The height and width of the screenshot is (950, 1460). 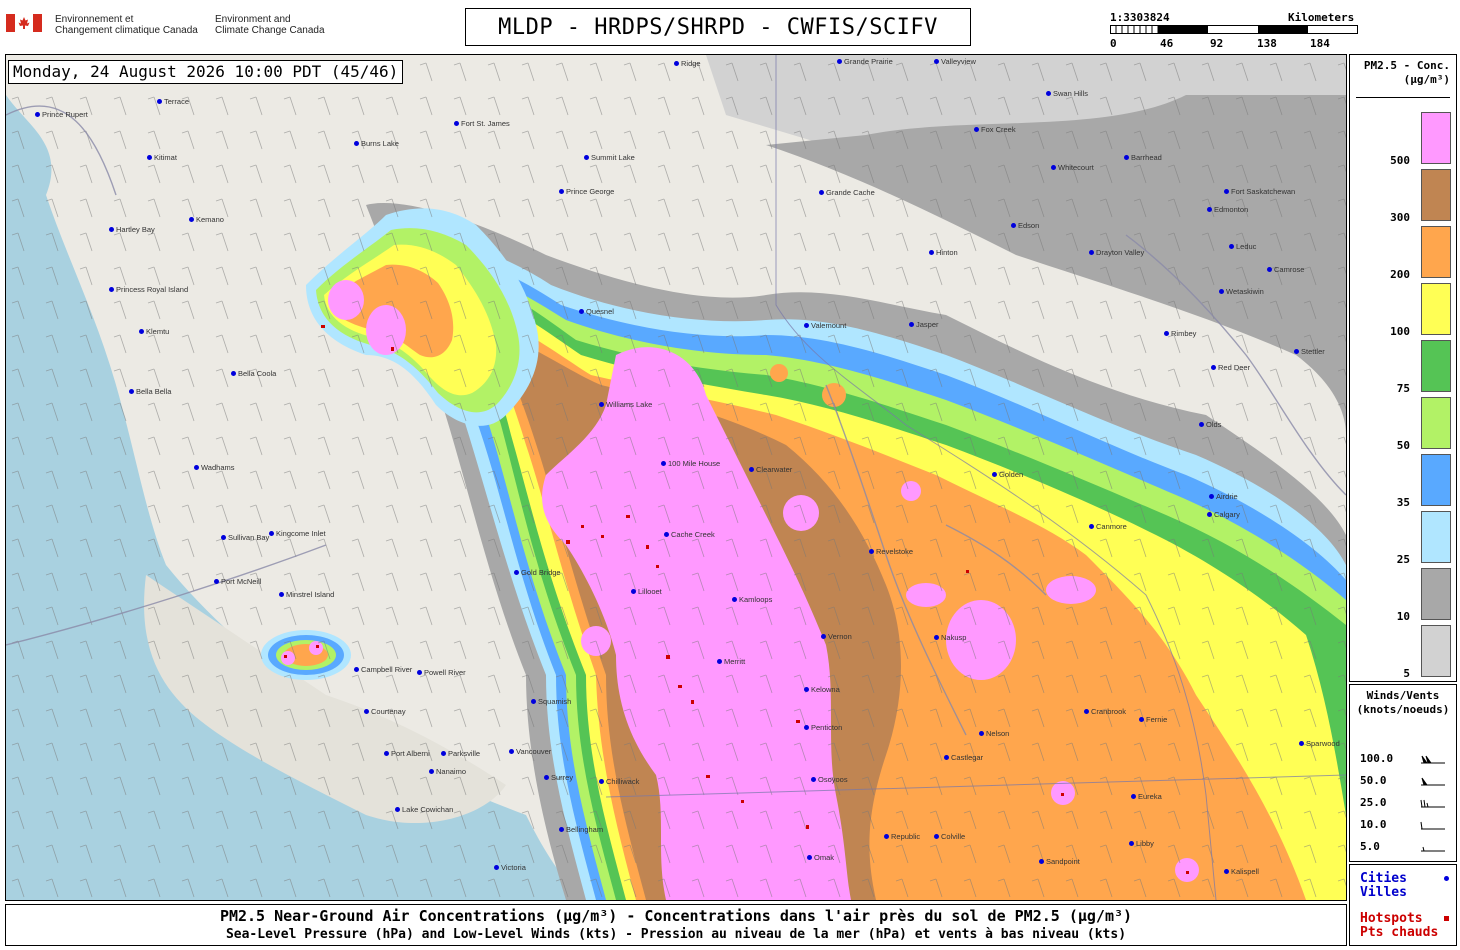 I want to click on city-label: Barrhead, so click(x=1146, y=157).